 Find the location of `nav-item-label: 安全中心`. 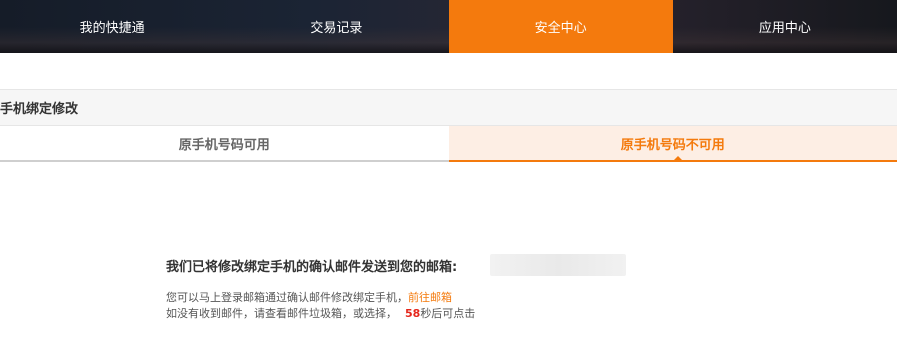

nav-item-label: 安全中心 is located at coordinates (560, 28).